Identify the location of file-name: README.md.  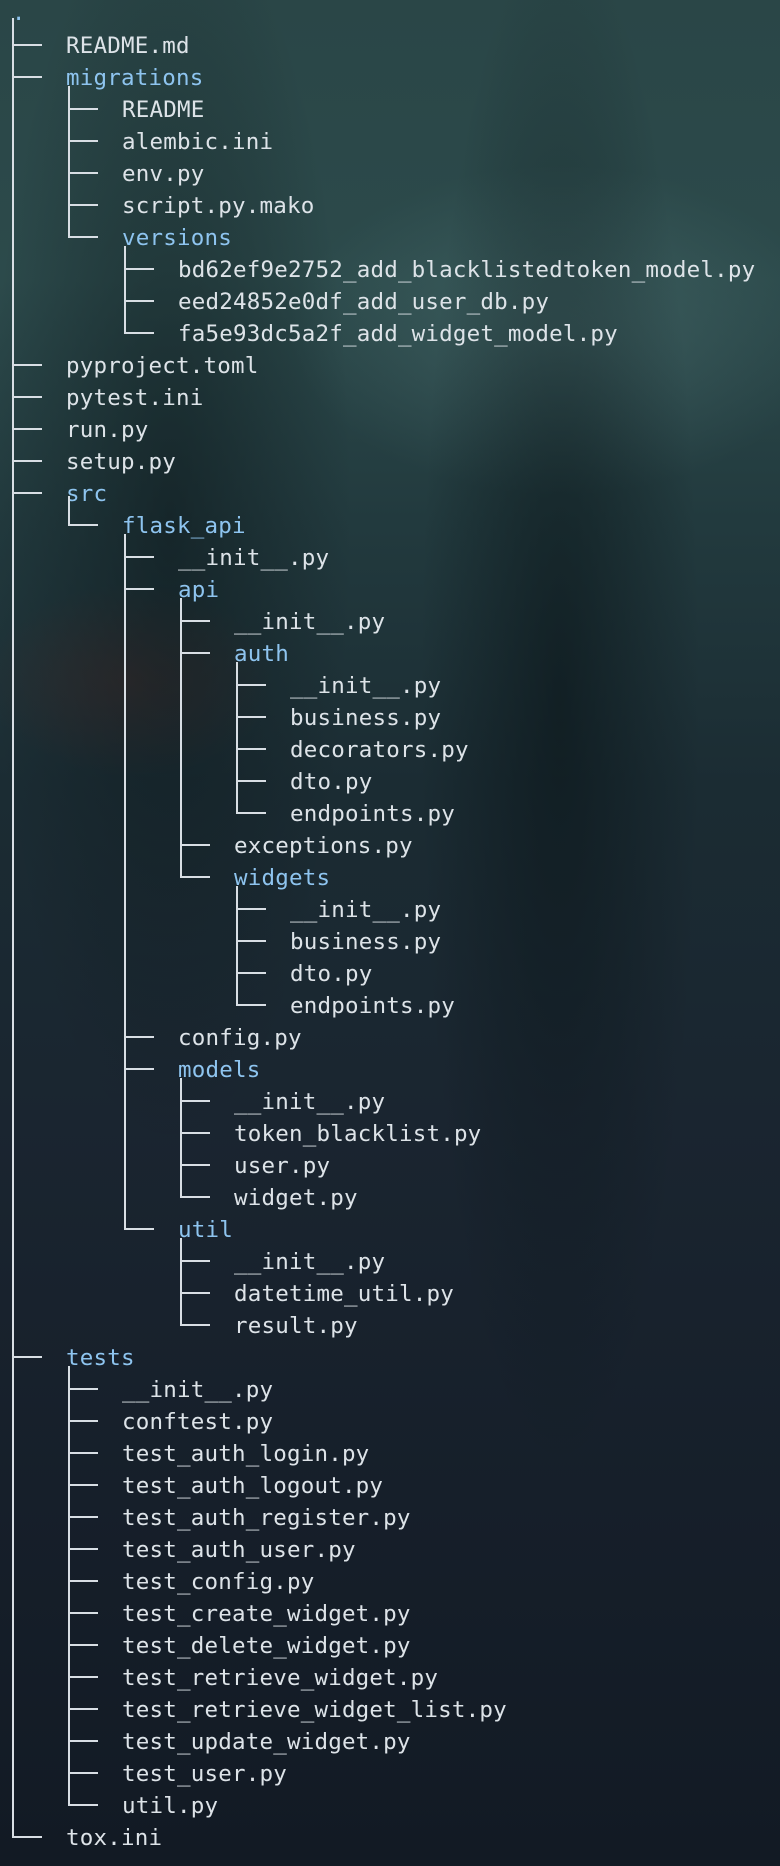
(128, 46).